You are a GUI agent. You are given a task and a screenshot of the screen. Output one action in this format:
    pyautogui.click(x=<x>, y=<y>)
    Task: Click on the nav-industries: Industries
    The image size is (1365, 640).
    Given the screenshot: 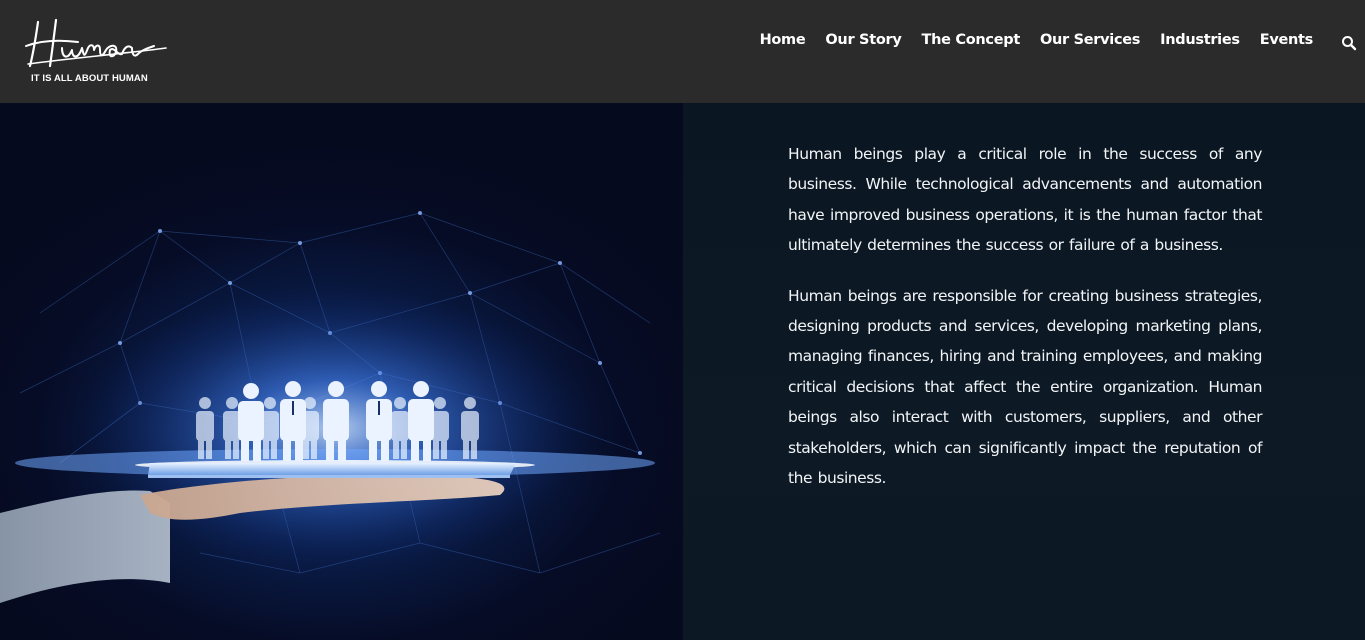 What is the action you would take?
    pyautogui.click(x=1200, y=40)
    